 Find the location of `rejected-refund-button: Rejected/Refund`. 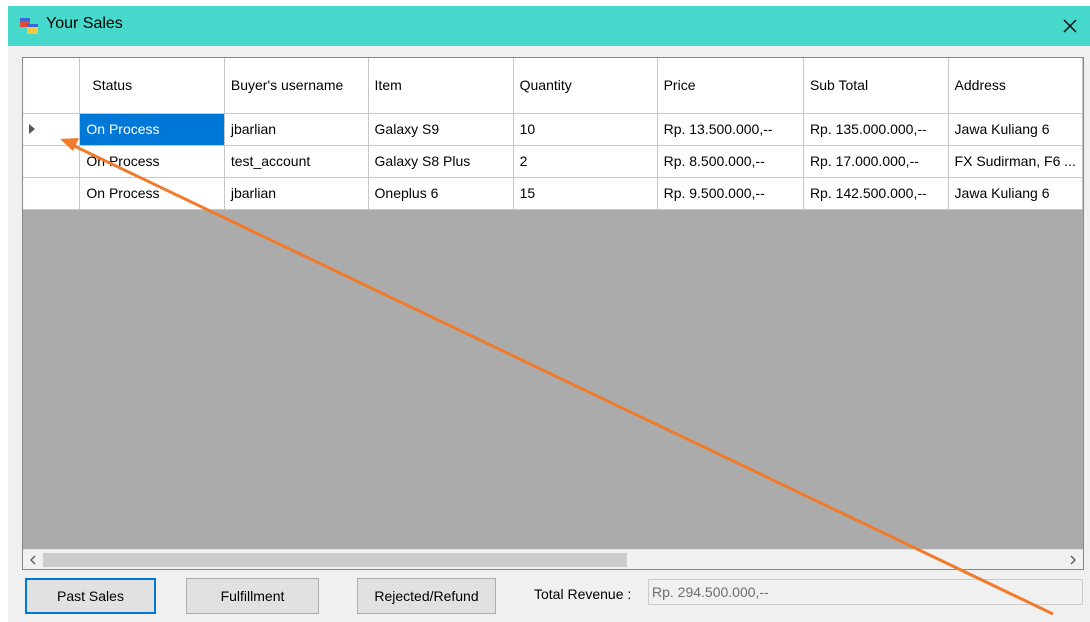

rejected-refund-button: Rejected/Refund is located at coordinates (426, 596).